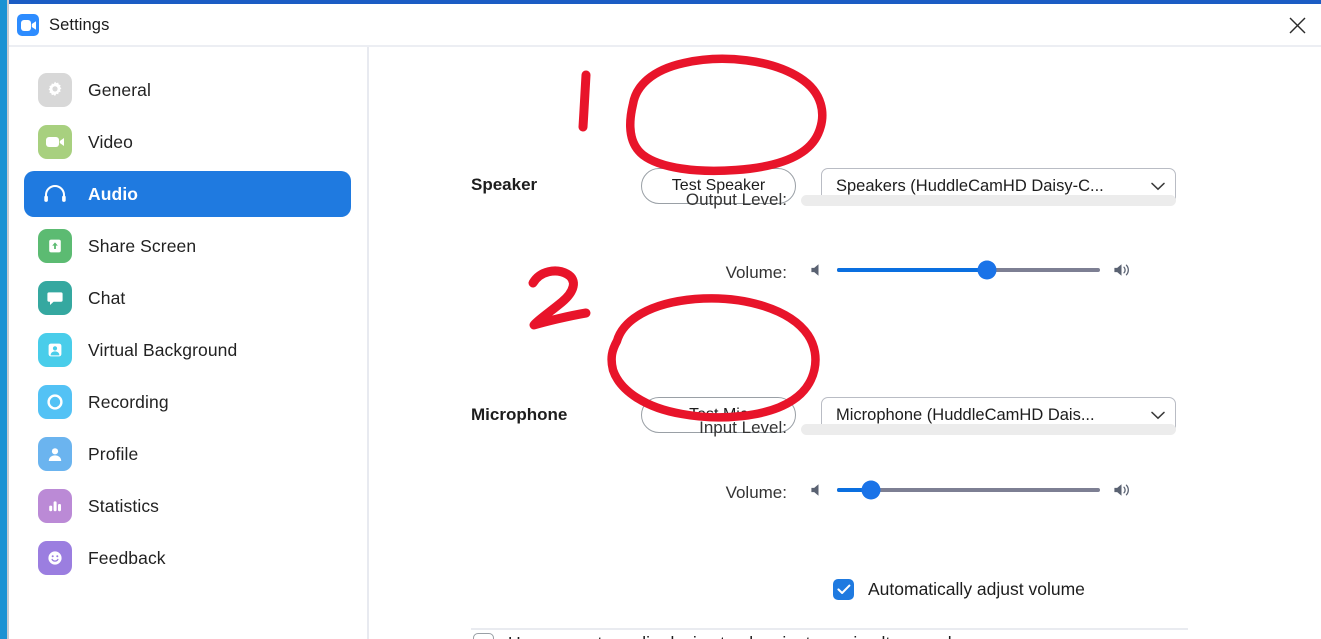 The width and height of the screenshot is (1321, 639). I want to click on sidebar-item-share-screen: Share Screen, so click(187, 246).